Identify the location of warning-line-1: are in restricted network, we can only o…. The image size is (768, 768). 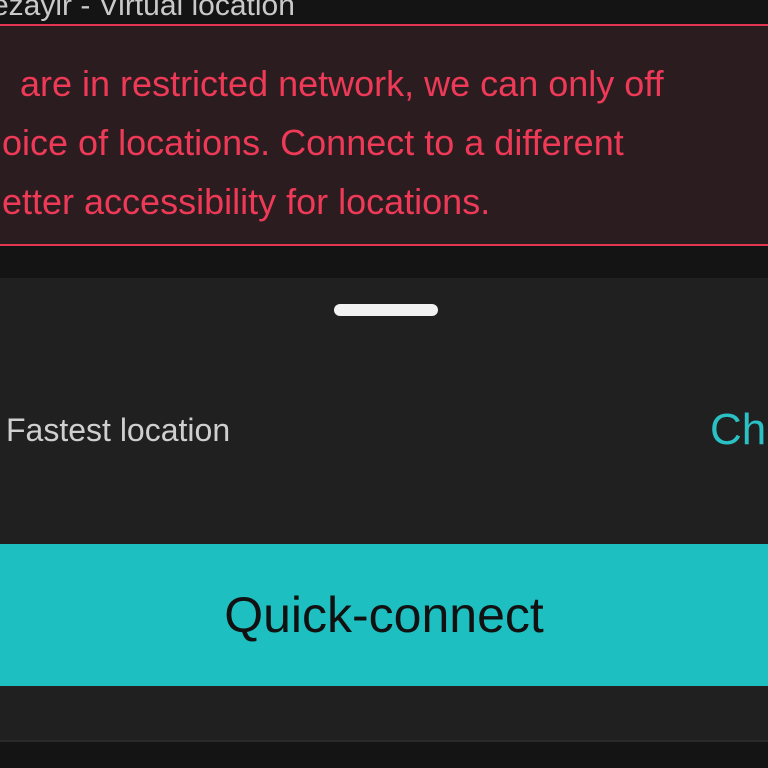
(337, 83).